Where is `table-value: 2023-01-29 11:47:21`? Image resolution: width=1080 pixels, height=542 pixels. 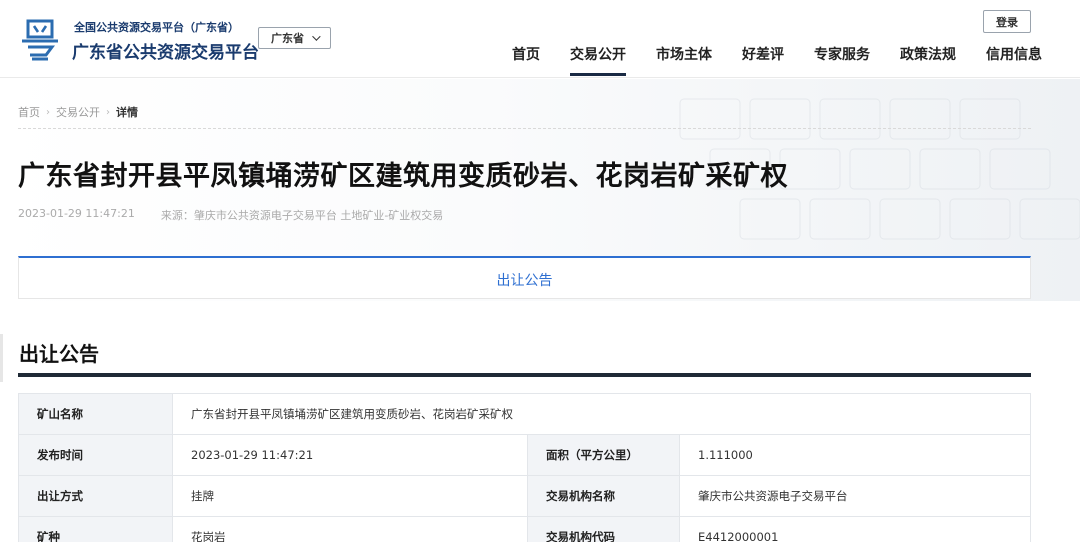
table-value: 2023-01-29 11:47:21 is located at coordinates (350, 455).